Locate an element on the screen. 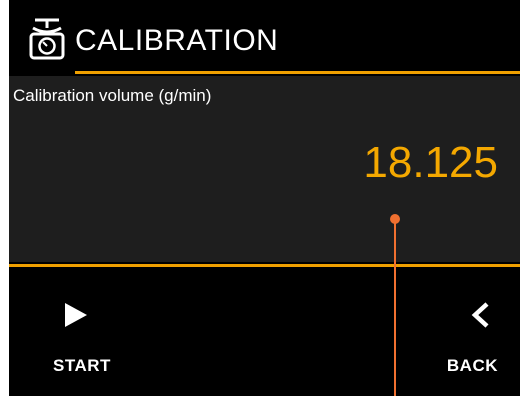  scale-icon is located at coordinates (47, 39).